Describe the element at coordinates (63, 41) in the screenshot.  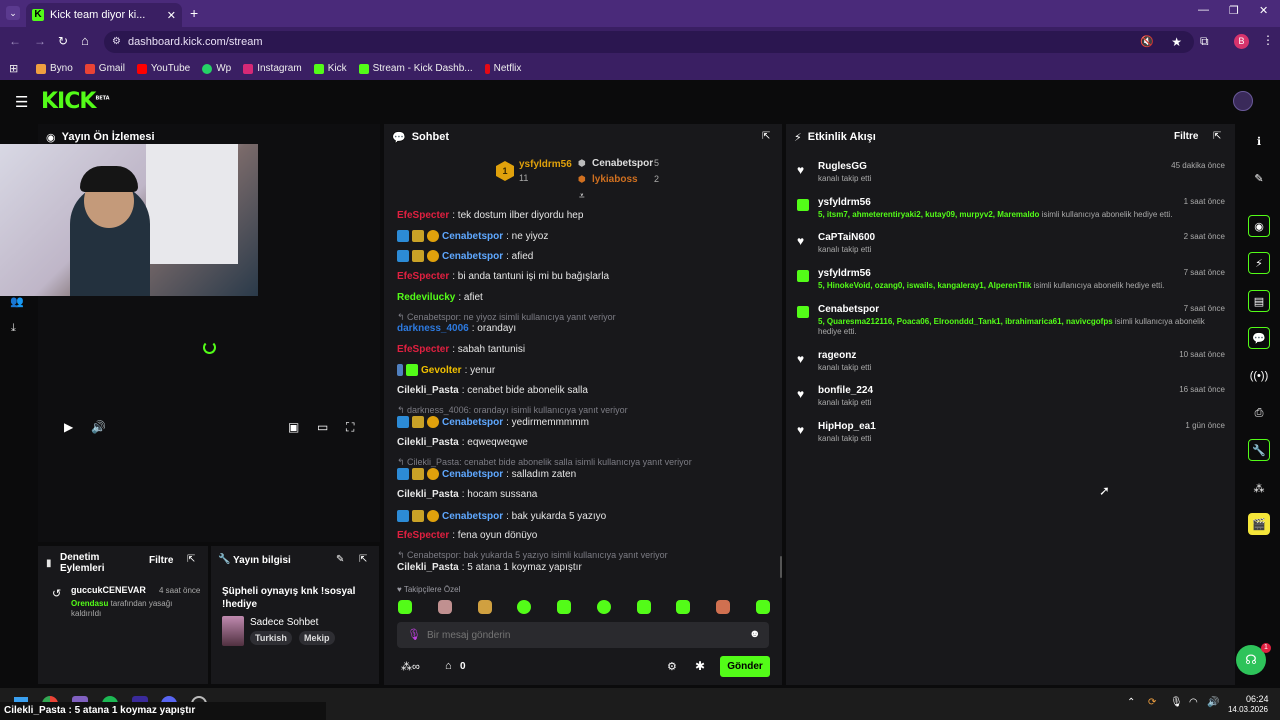
I see `reload-icon: ↻` at that location.